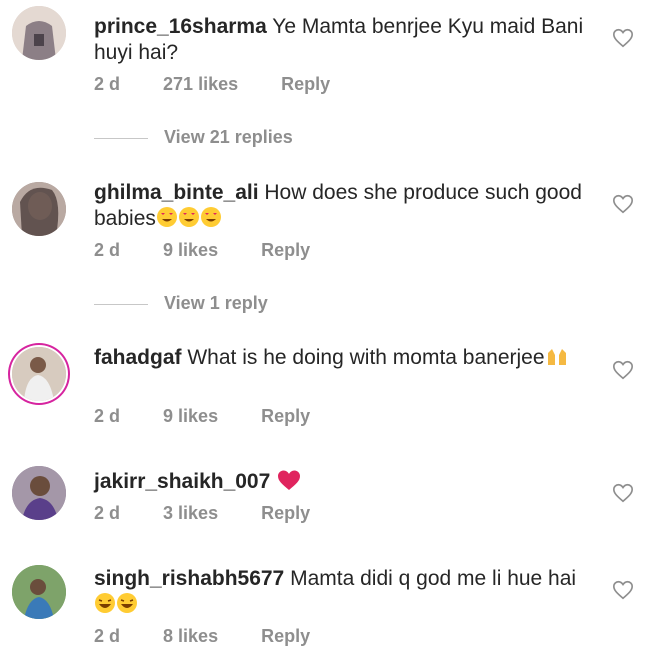  Describe the element at coordinates (366, 357) in the screenshot. I see `comment-text: What is he doing with momta banerjee` at that location.